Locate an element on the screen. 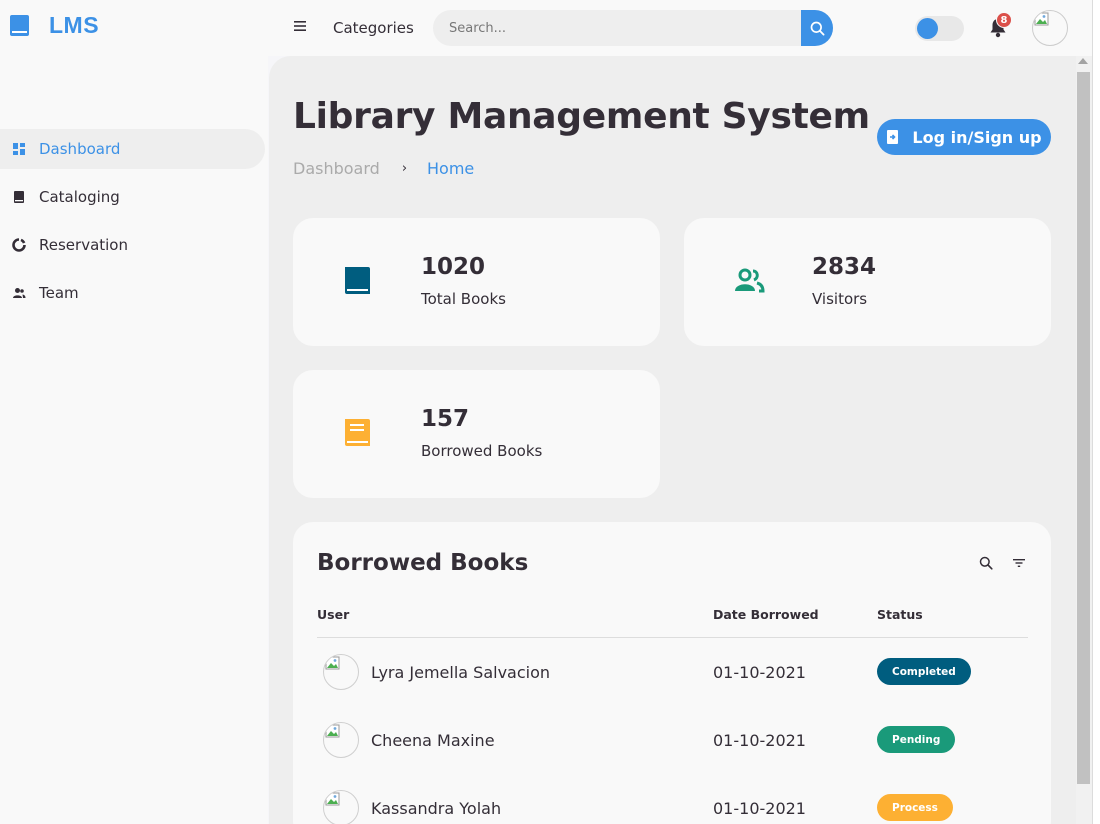 The image size is (1100, 824). brand: LMS is located at coordinates (54, 25).